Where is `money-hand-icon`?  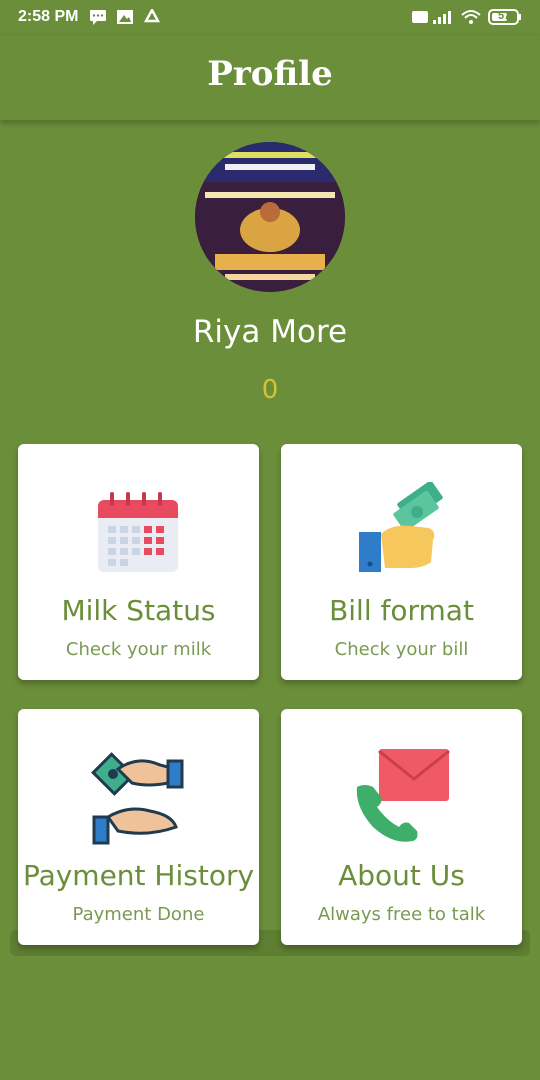
money-hand-icon is located at coordinates (401, 527).